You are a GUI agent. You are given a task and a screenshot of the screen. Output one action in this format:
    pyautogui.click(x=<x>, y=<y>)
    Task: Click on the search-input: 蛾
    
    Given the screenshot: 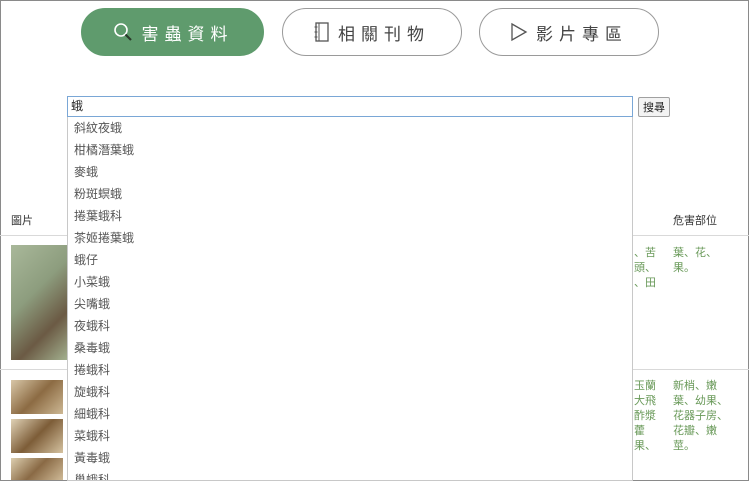 What is the action you would take?
    pyautogui.click(x=350, y=106)
    